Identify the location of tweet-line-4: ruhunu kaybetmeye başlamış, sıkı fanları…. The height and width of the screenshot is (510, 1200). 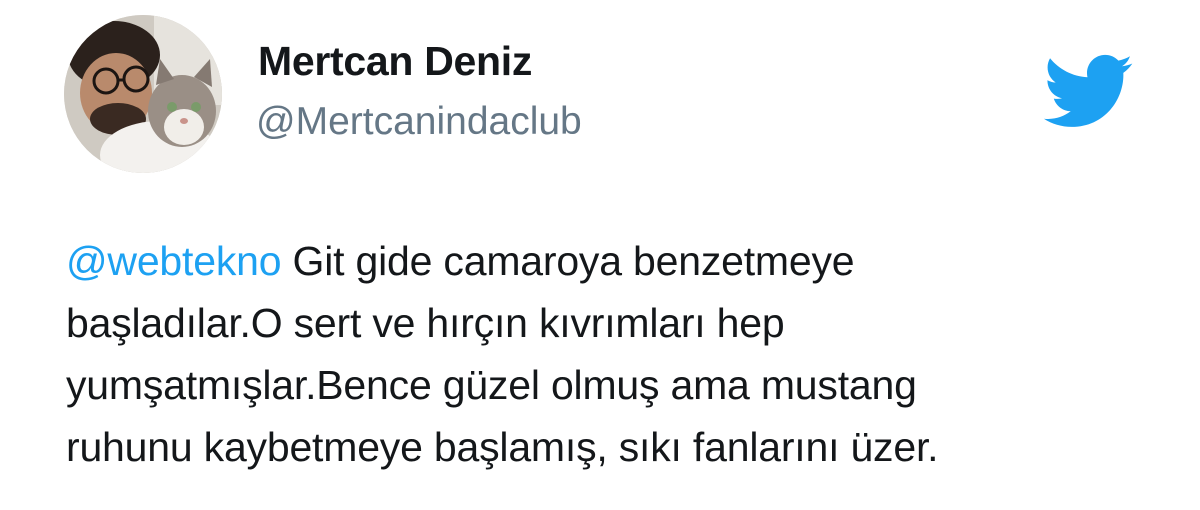
(502, 447).